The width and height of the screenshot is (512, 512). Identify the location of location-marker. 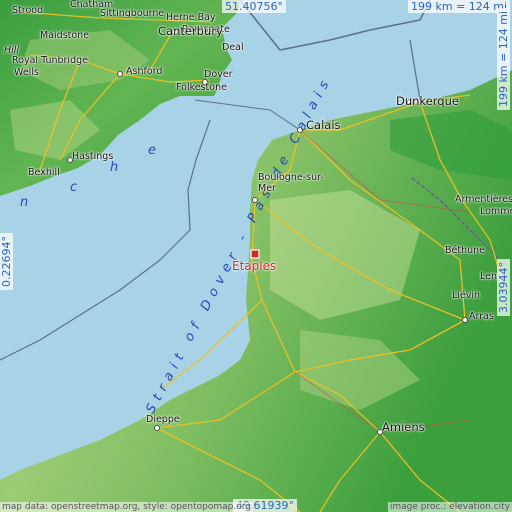
(255, 254).